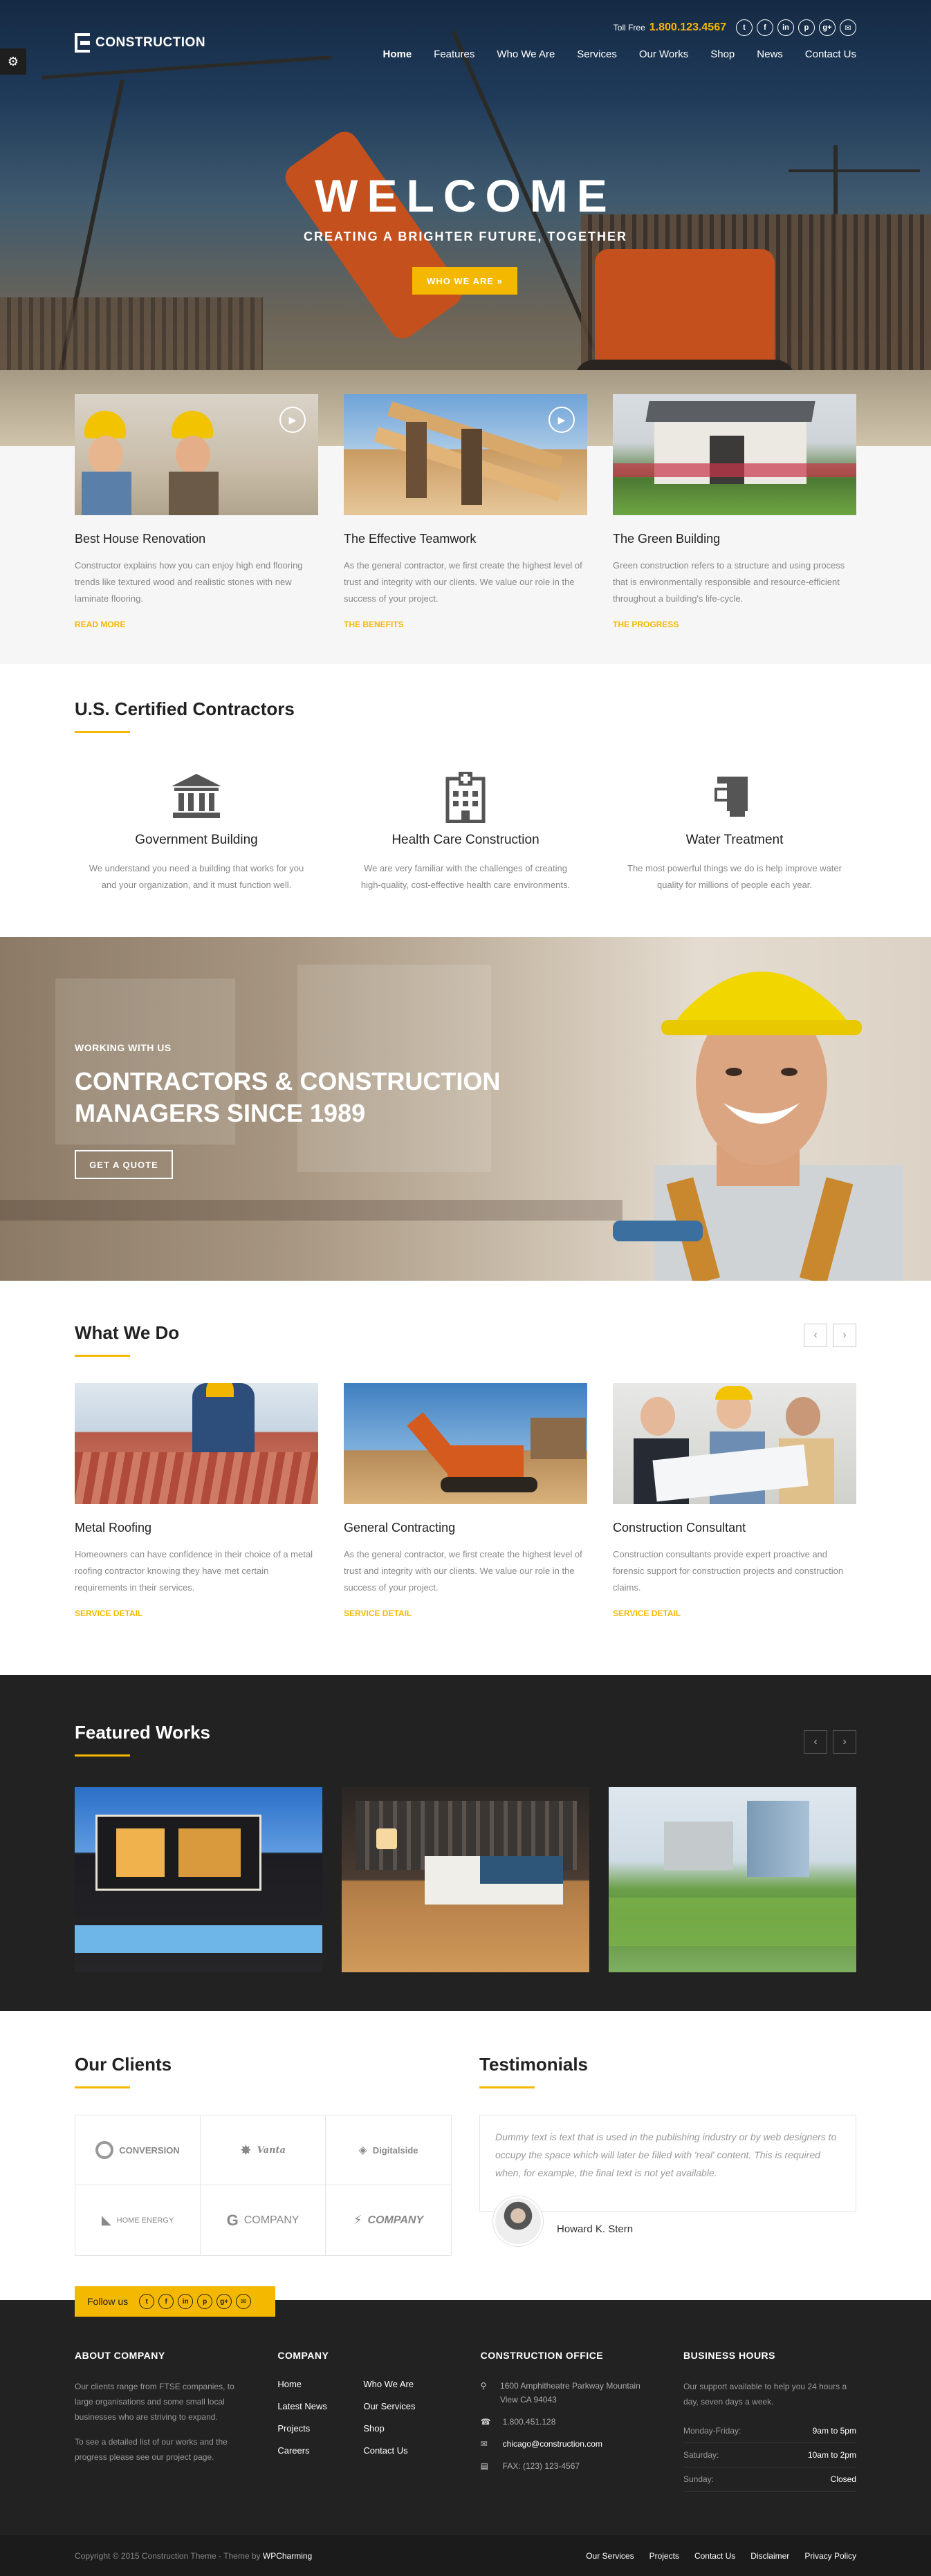 The image size is (931, 2576). Describe the element at coordinates (397, 54) in the screenshot. I see `nav-home: Home` at that location.